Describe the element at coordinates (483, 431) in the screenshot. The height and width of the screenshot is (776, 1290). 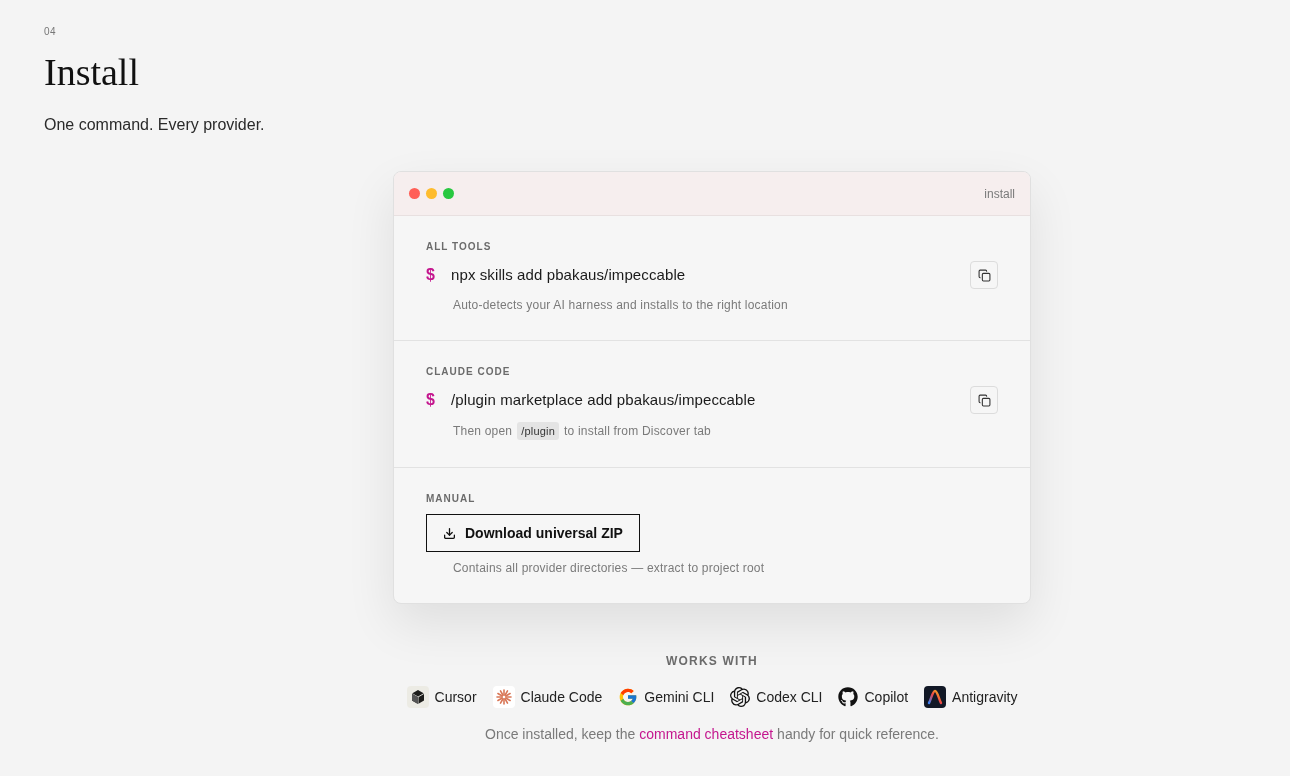
I see `note-text: Then open` at that location.